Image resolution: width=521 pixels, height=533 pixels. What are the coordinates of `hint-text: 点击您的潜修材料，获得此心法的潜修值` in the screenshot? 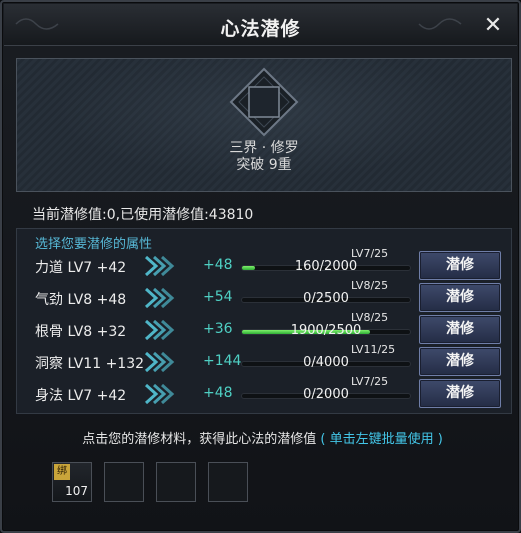 It's located at (199, 439).